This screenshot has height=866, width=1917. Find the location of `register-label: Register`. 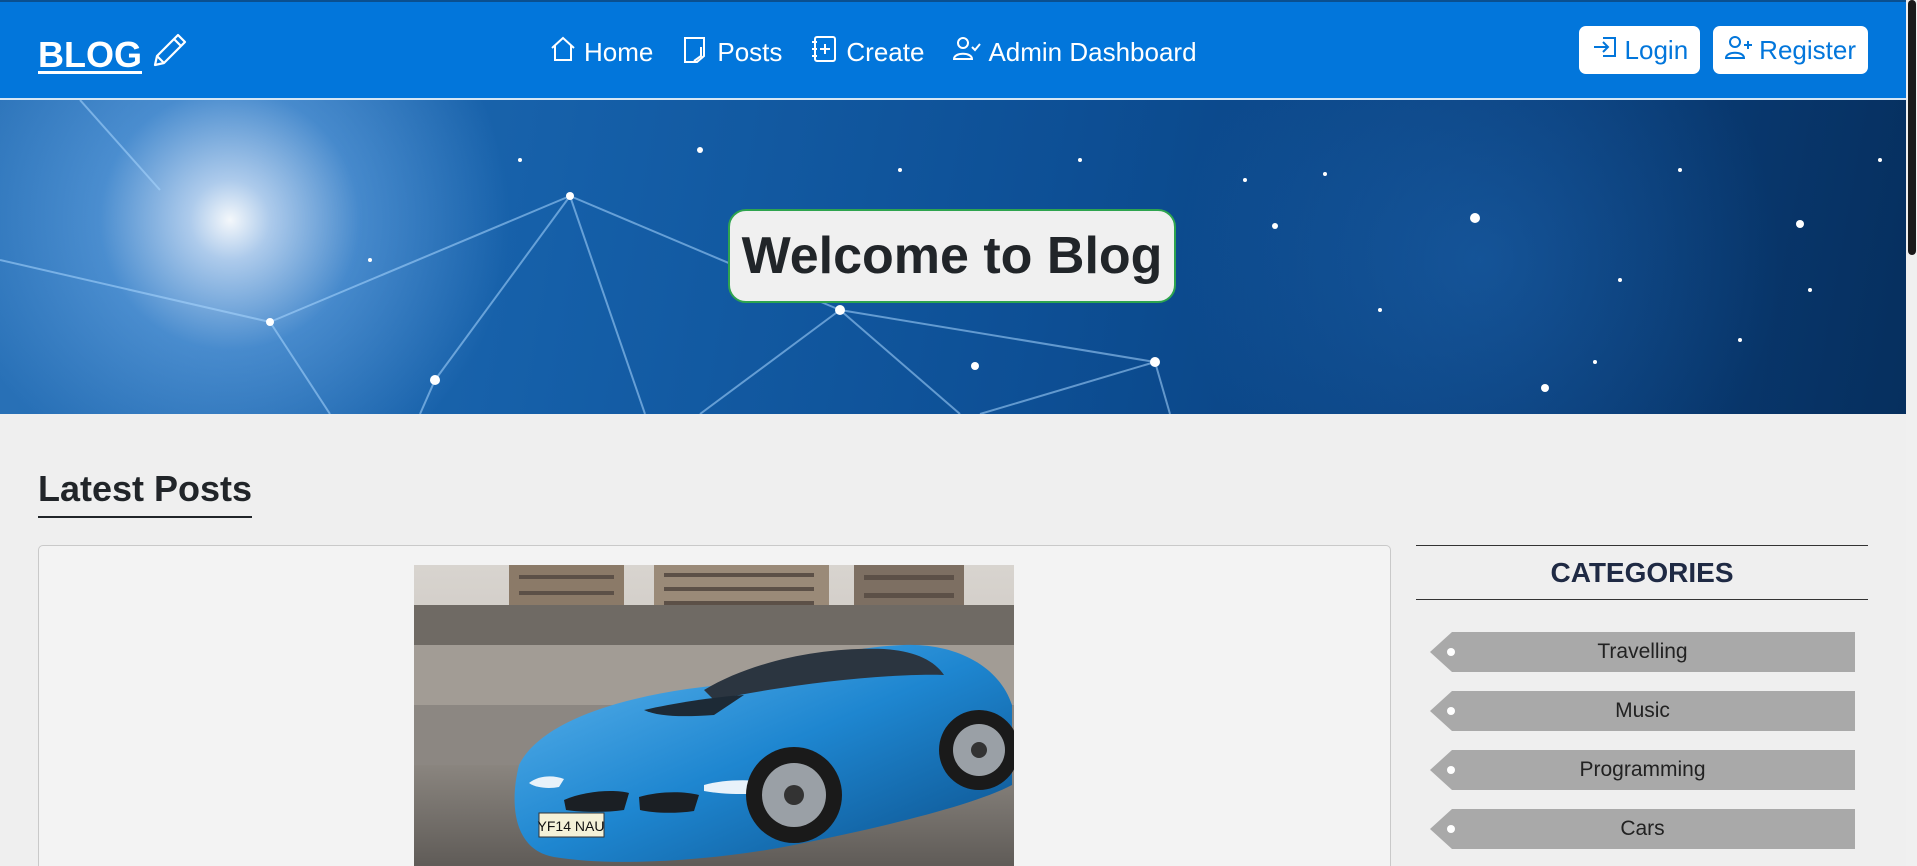

register-label: Register is located at coordinates (1807, 49).